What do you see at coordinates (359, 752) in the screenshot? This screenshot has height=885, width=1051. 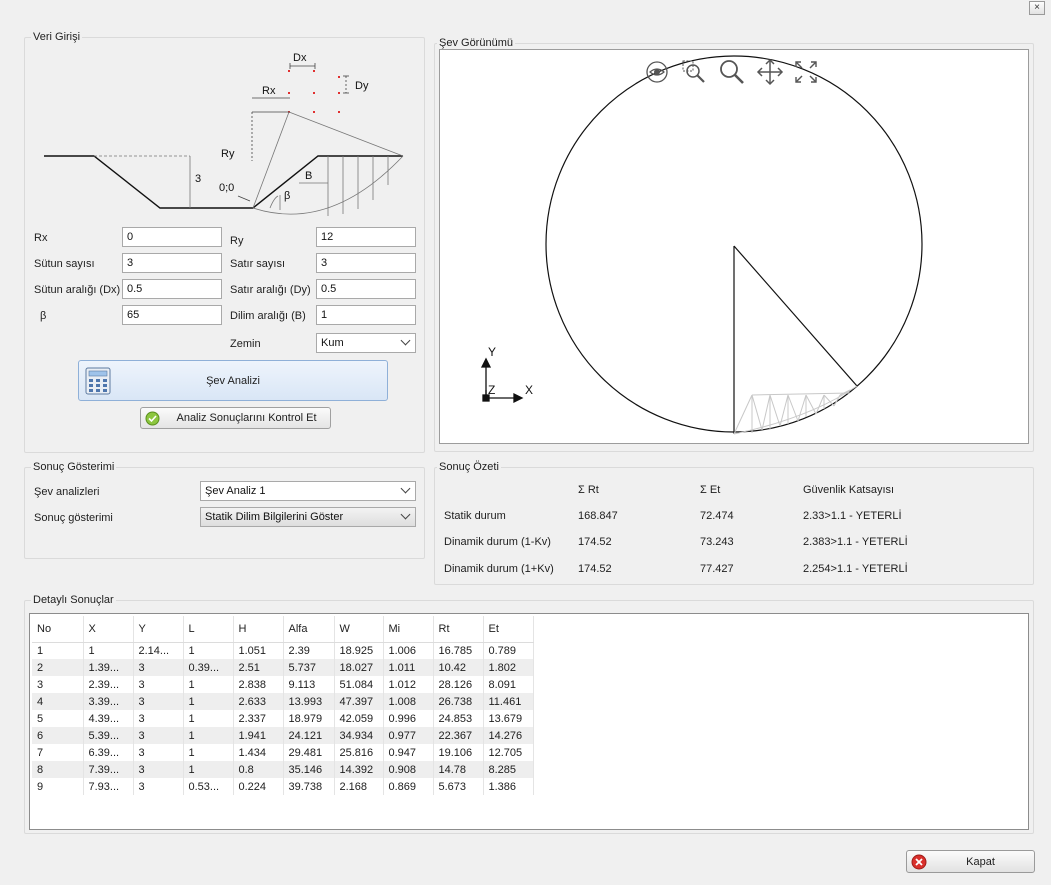 I see `cell-w: 25.816` at bounding box center [359, 752].